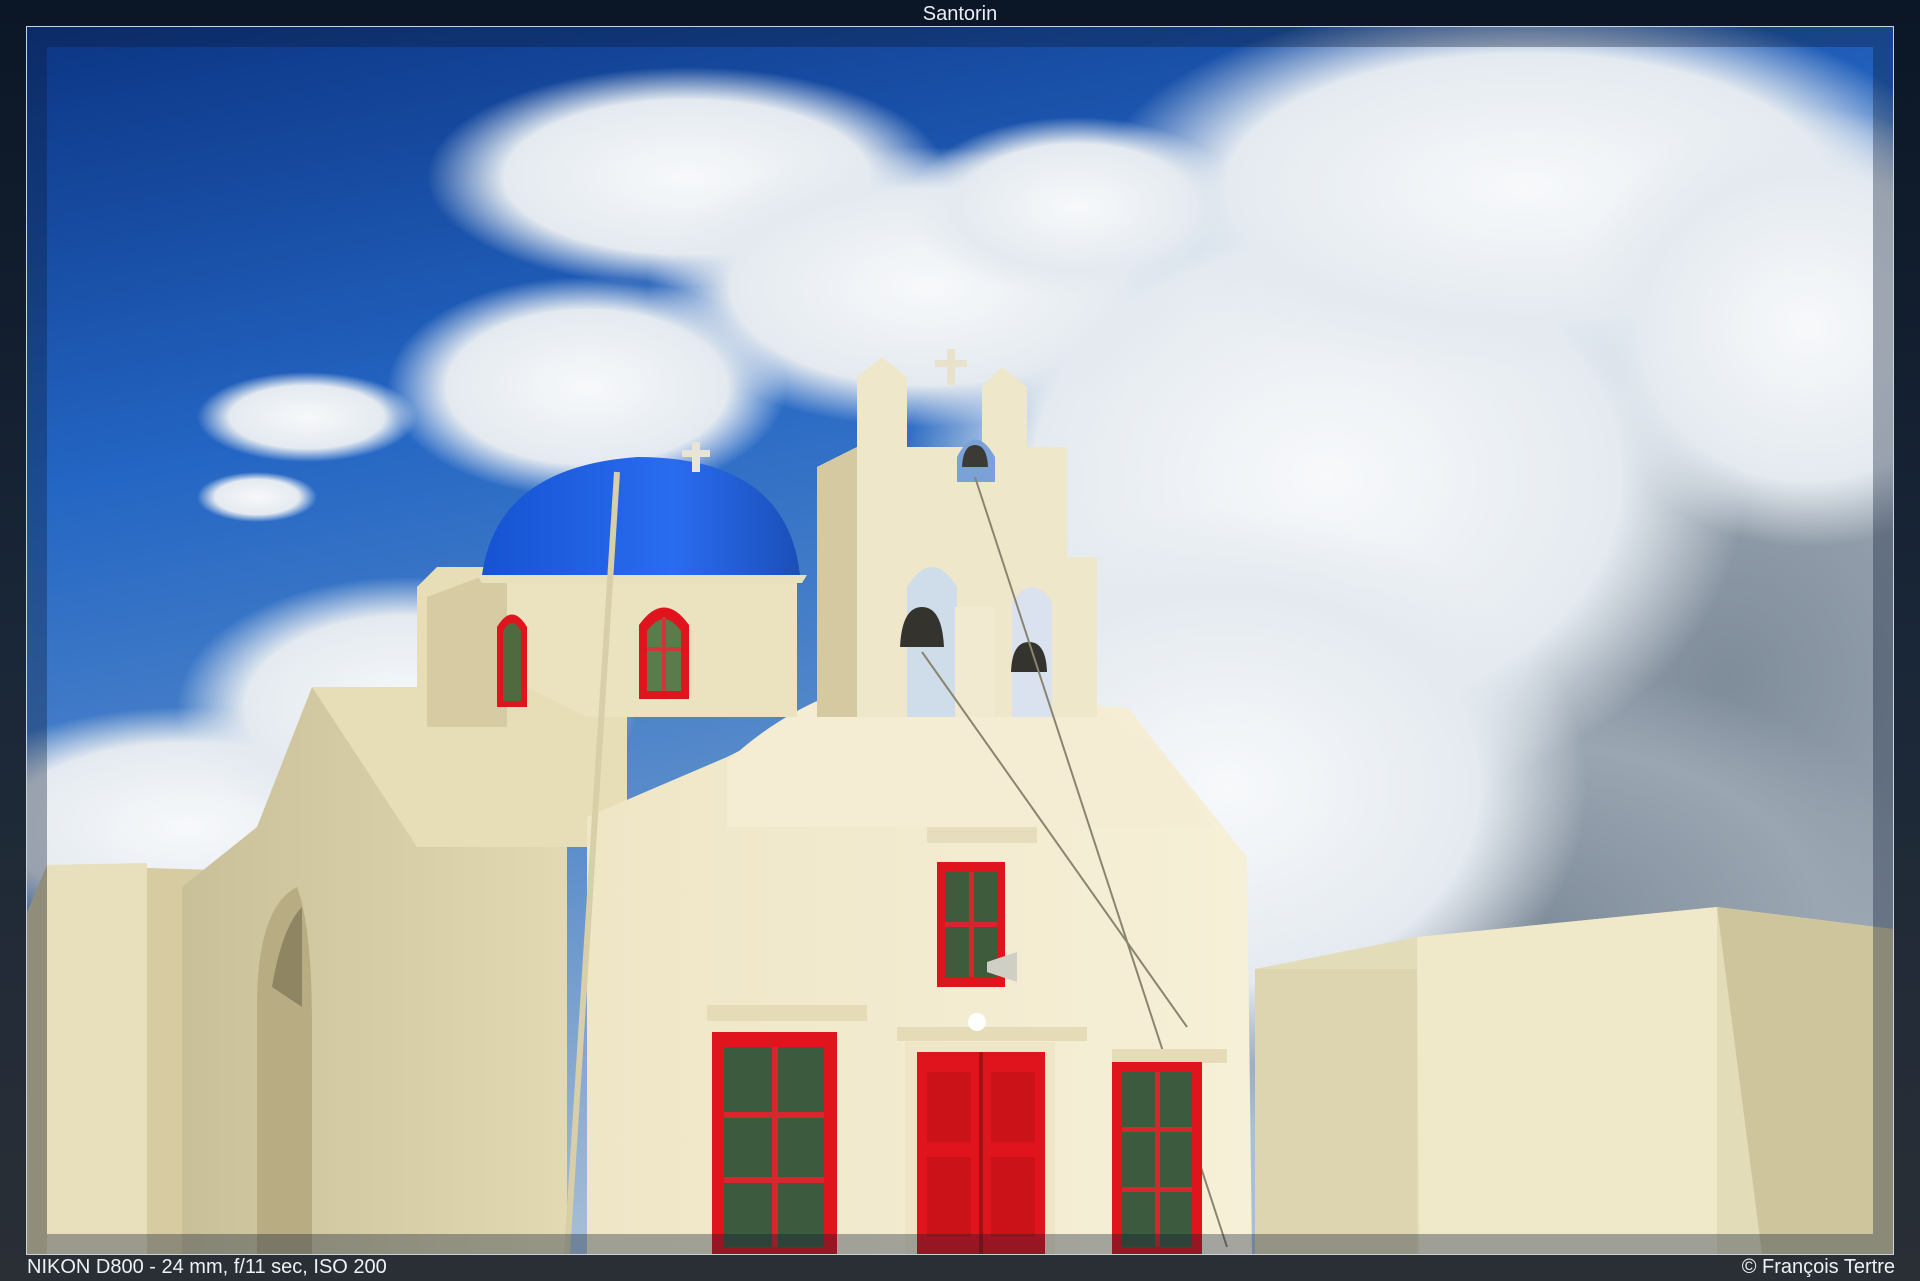 This screenshot has width=1920, height=1281. I want to click on terrace-walls, so click(1574, 1080).